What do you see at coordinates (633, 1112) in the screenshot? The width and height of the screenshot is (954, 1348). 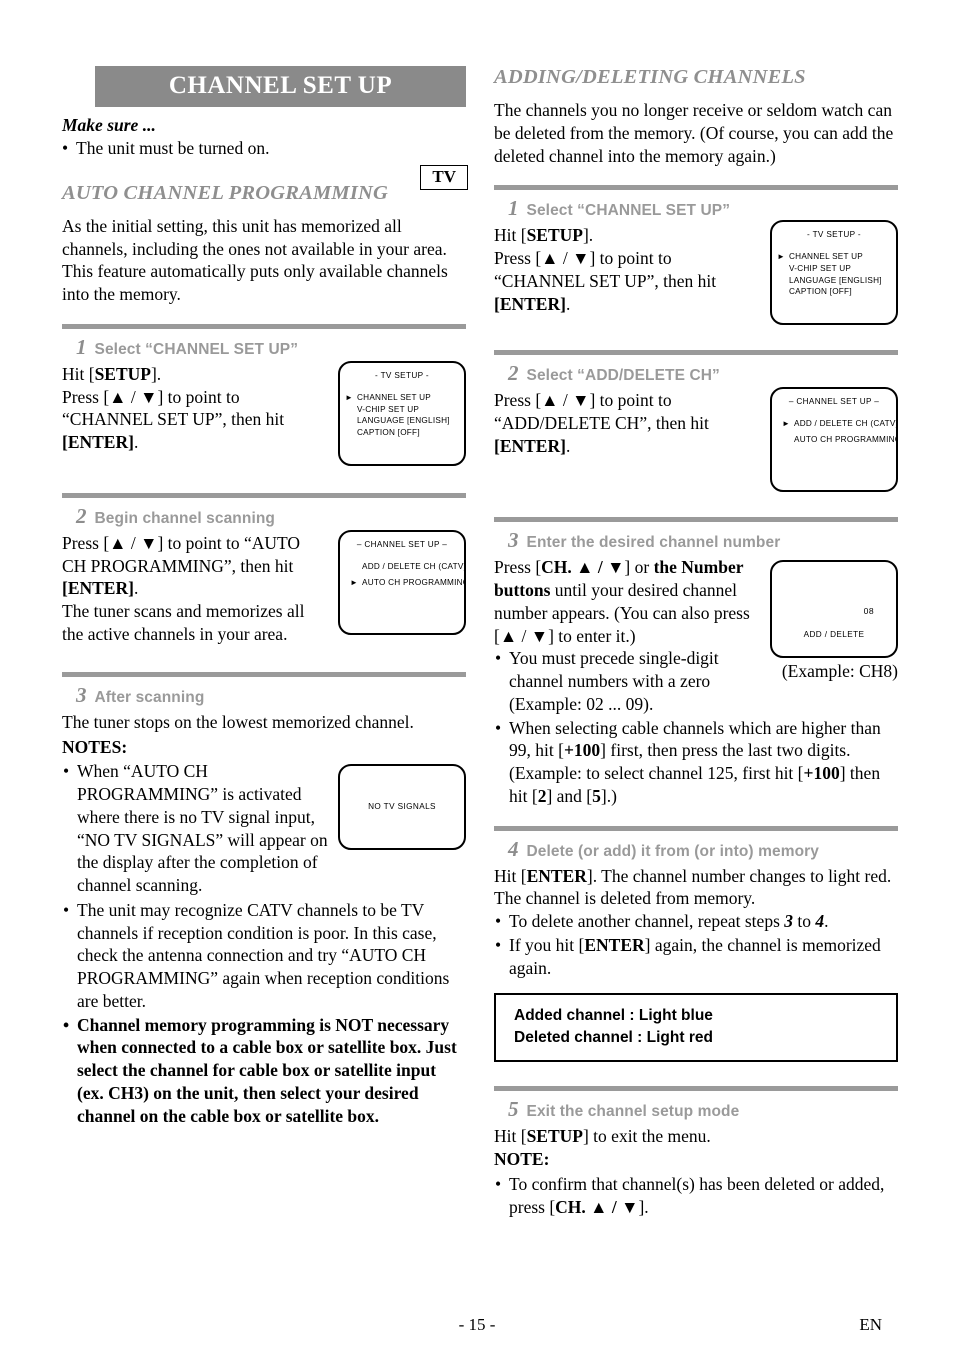 I see `step-title: Exit the channel setup mode` at bounding box center [633, 1112].